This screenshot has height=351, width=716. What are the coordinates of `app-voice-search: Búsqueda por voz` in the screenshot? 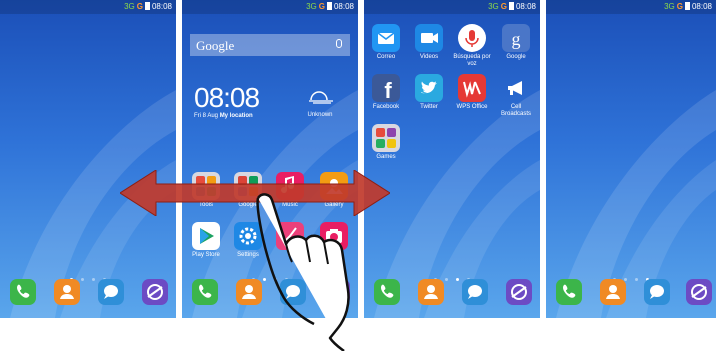 It's located at (472, 46).